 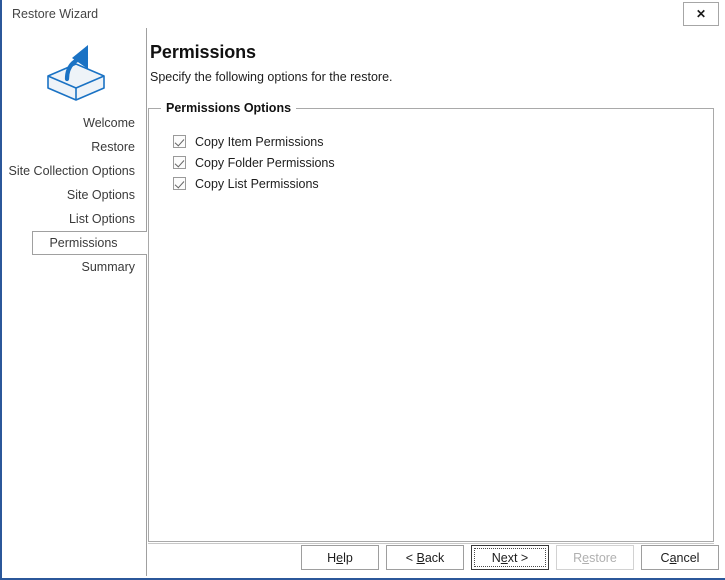 I want to click on sidebar-step-label: Site Collection Options, so click(x=71, y=171).